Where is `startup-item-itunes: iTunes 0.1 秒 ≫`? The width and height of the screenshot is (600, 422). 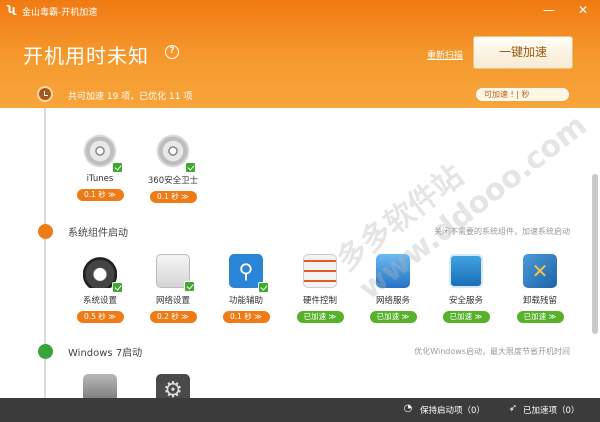
startup-item-itunes: iTunes 0.1 秒 ≫ is located at coordinates (100, 167).